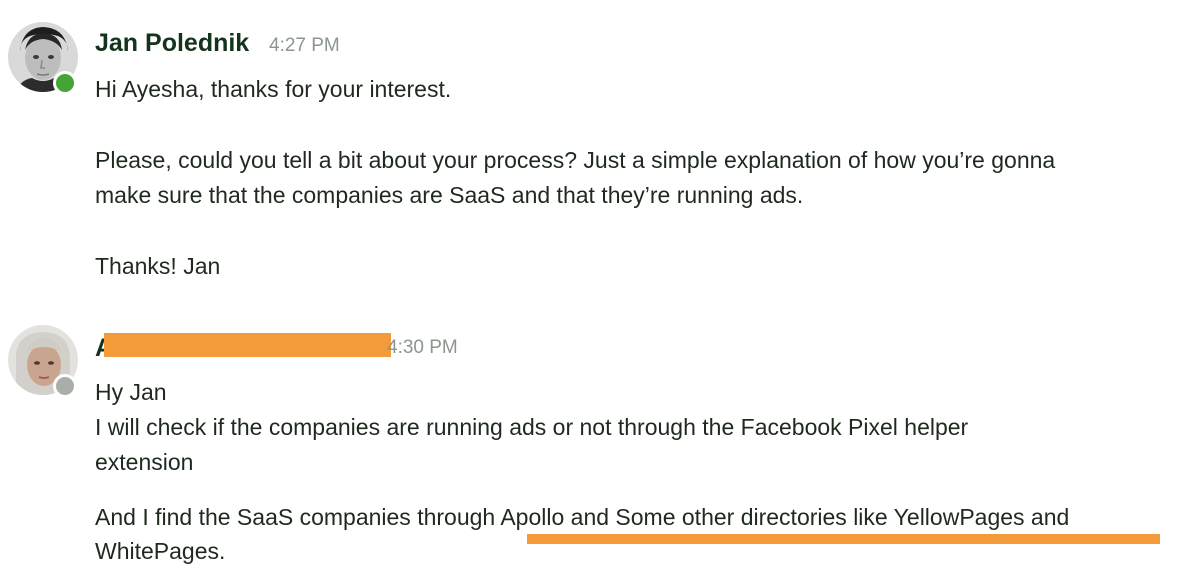 Image resolution: width=1200 pixels, height=586 pixels. Describe the element at coordinates (160, 551) in the screenshot. I see `message-line: WhitePages.` at that location.